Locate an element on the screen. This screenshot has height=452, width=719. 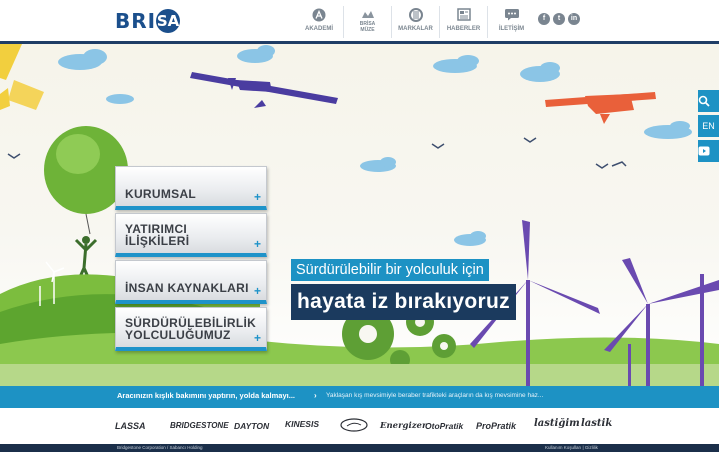
social-links: f t in is located at coordinates (559, 19).